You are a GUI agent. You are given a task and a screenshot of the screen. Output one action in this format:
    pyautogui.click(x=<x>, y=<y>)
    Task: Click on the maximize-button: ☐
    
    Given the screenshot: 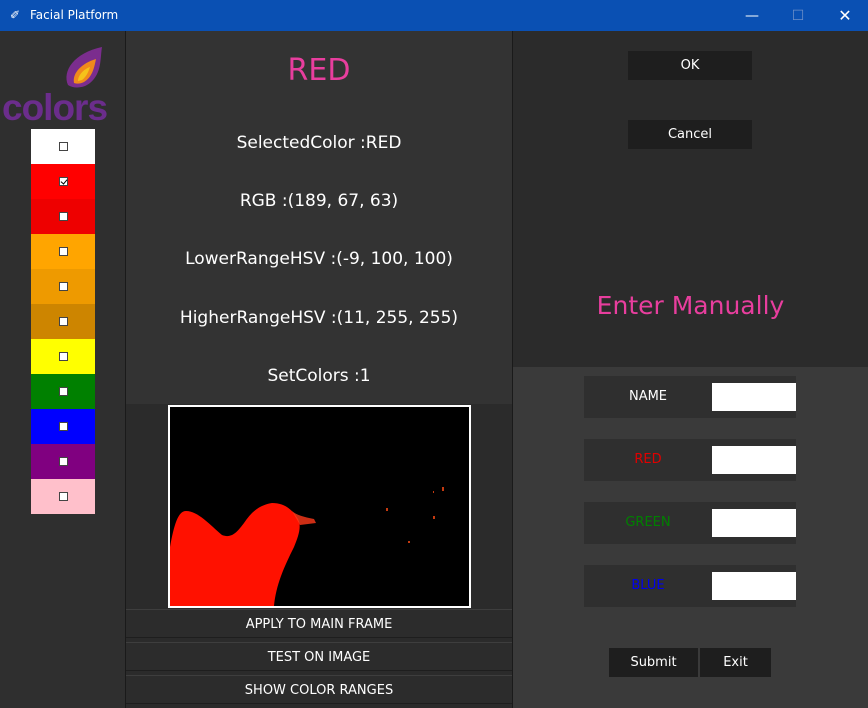 What is the action you would take?
    pyautogui.click(x=798, y=15)
    